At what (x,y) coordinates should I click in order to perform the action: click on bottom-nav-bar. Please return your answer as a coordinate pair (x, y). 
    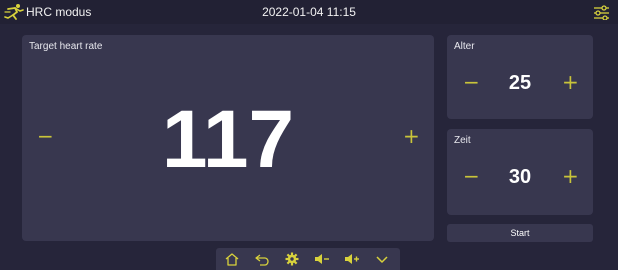
    Looking at the image, I should click on (308, 259).